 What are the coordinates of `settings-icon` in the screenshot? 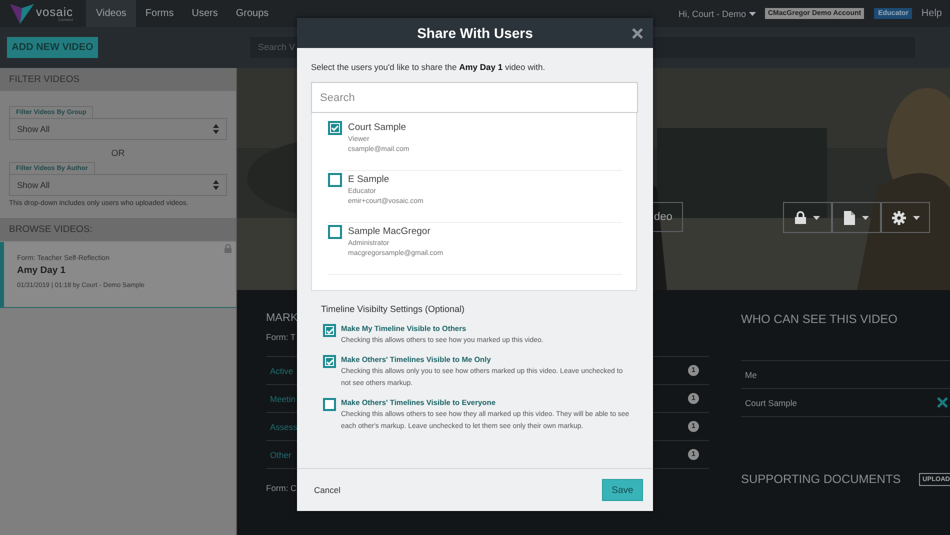 It's located at (899, 217).